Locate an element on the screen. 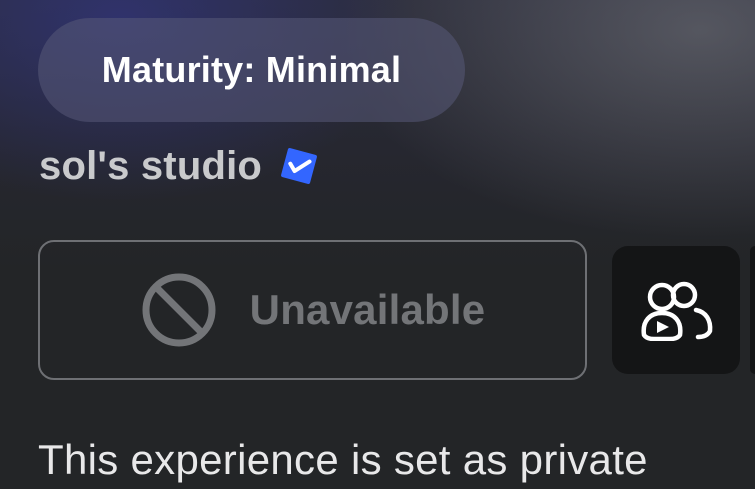 This screenshot has width=755, height=489. party-play-icon is located at coordinates (676, 310).